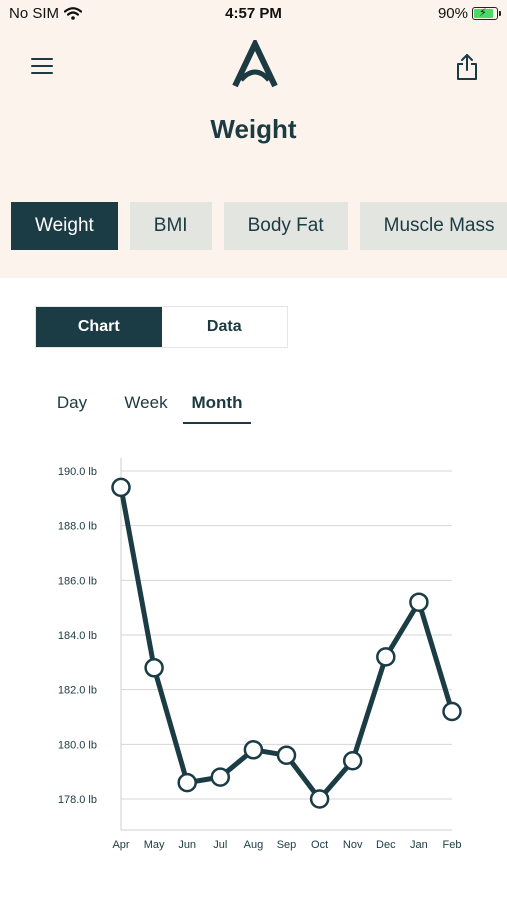 This screenshot has height=900, width=507. I want to click on share-icon, so click(467, 67).